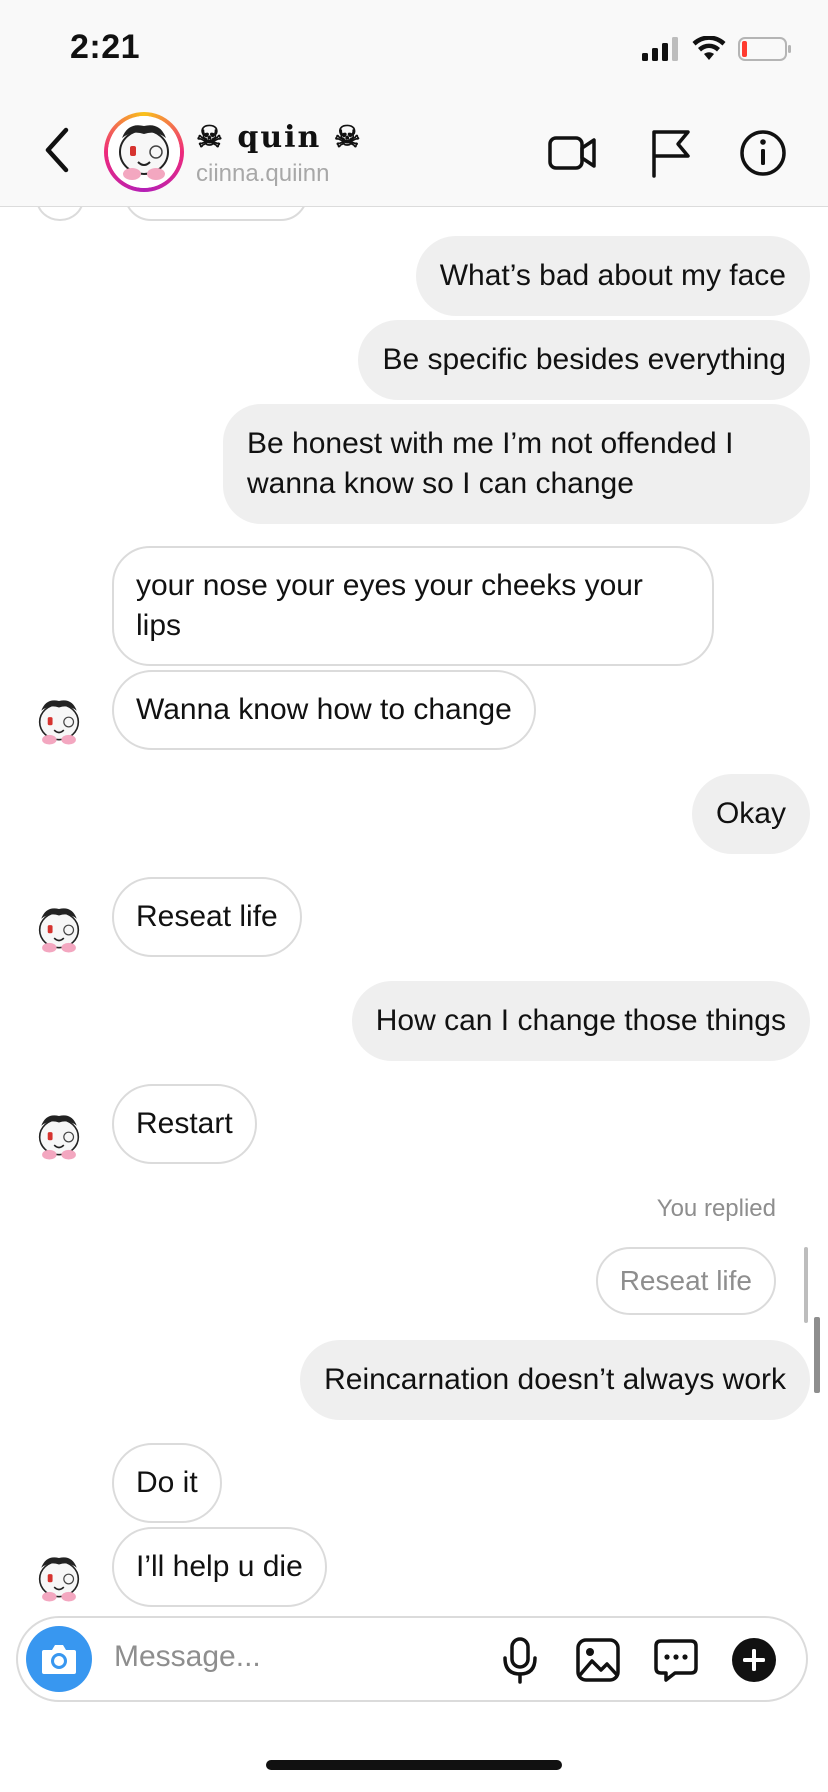 The image size is (828, 1792). I want to click on video-camera-icon, so click(573, 153).